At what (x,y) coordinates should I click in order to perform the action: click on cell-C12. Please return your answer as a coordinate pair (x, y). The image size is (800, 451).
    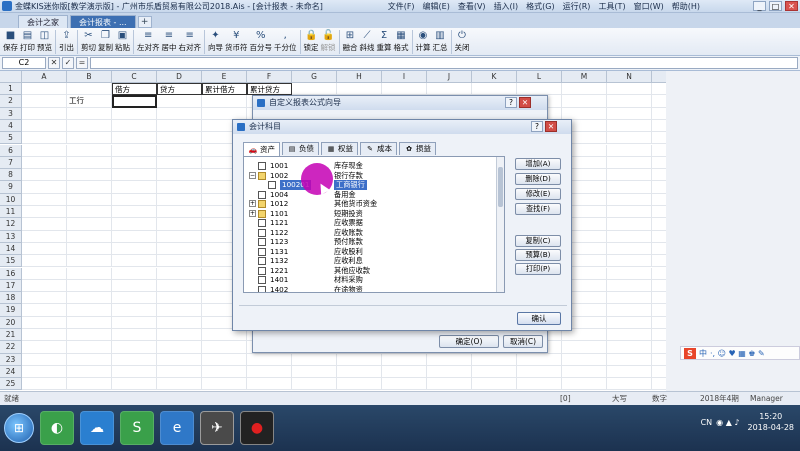
    Looking at the image, I should click on (134, 224).